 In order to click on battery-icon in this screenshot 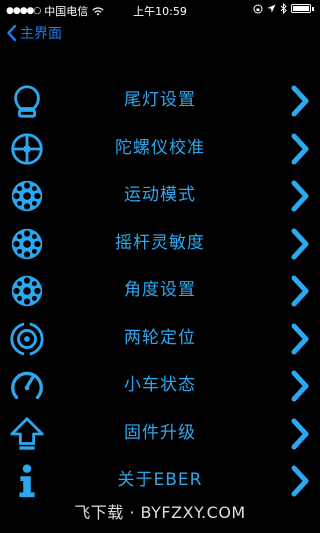, I will do `click(301, 8)`.